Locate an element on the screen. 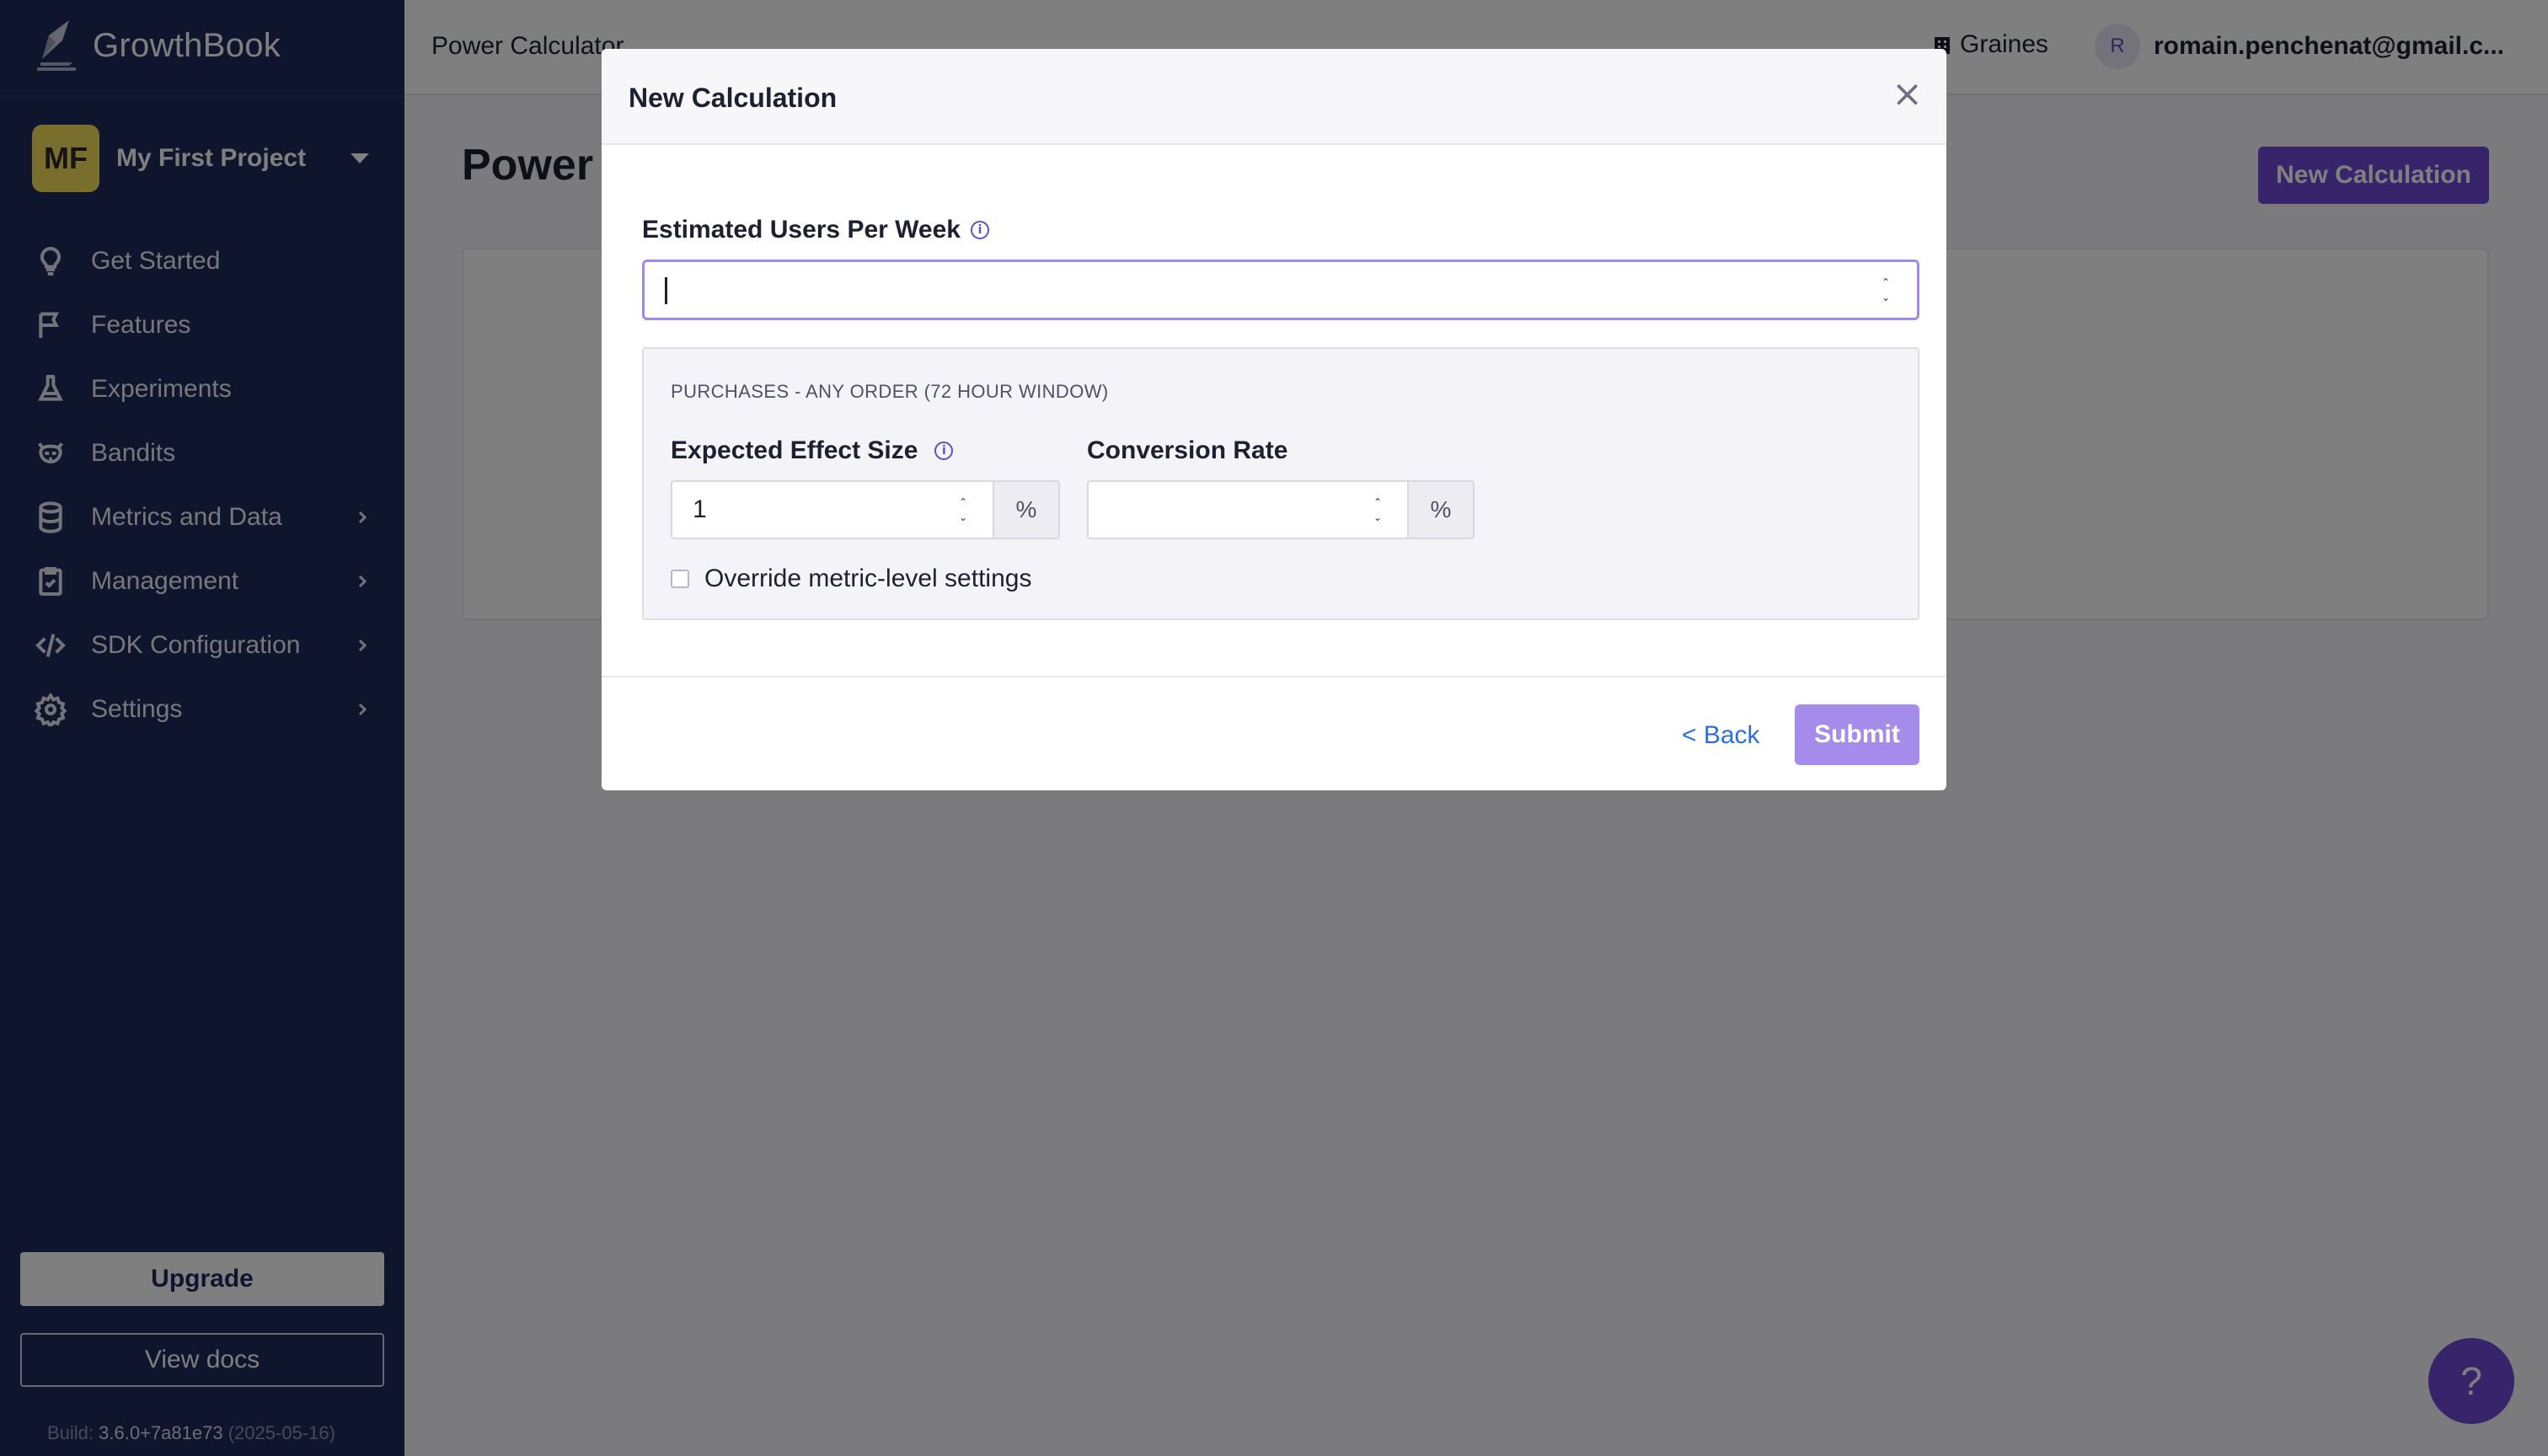  conversion-rate-input is located at coordinates (1248, 510).